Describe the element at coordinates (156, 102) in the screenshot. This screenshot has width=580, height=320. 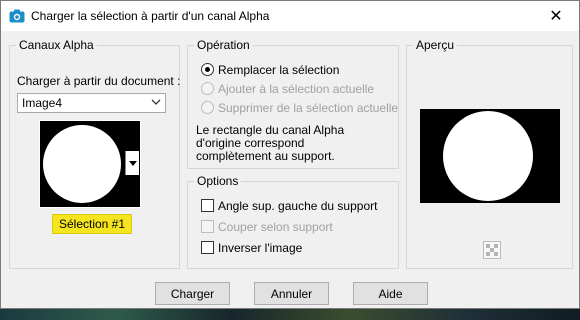
I see `chevron-down-icon` at that location.